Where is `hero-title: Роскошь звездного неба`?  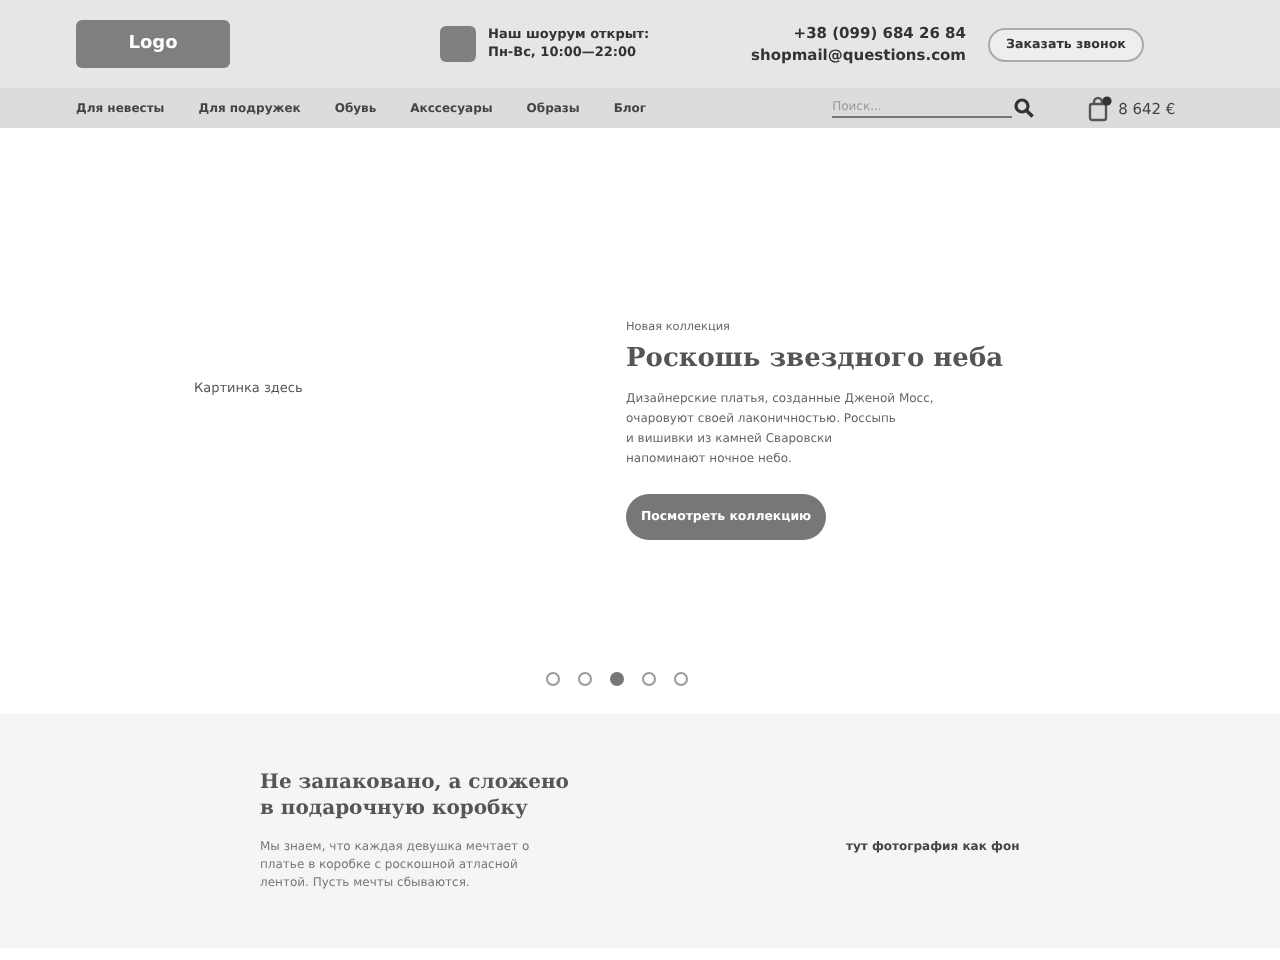 hero-title: Роскошь звездного неба is located at coordinates (815, 359).